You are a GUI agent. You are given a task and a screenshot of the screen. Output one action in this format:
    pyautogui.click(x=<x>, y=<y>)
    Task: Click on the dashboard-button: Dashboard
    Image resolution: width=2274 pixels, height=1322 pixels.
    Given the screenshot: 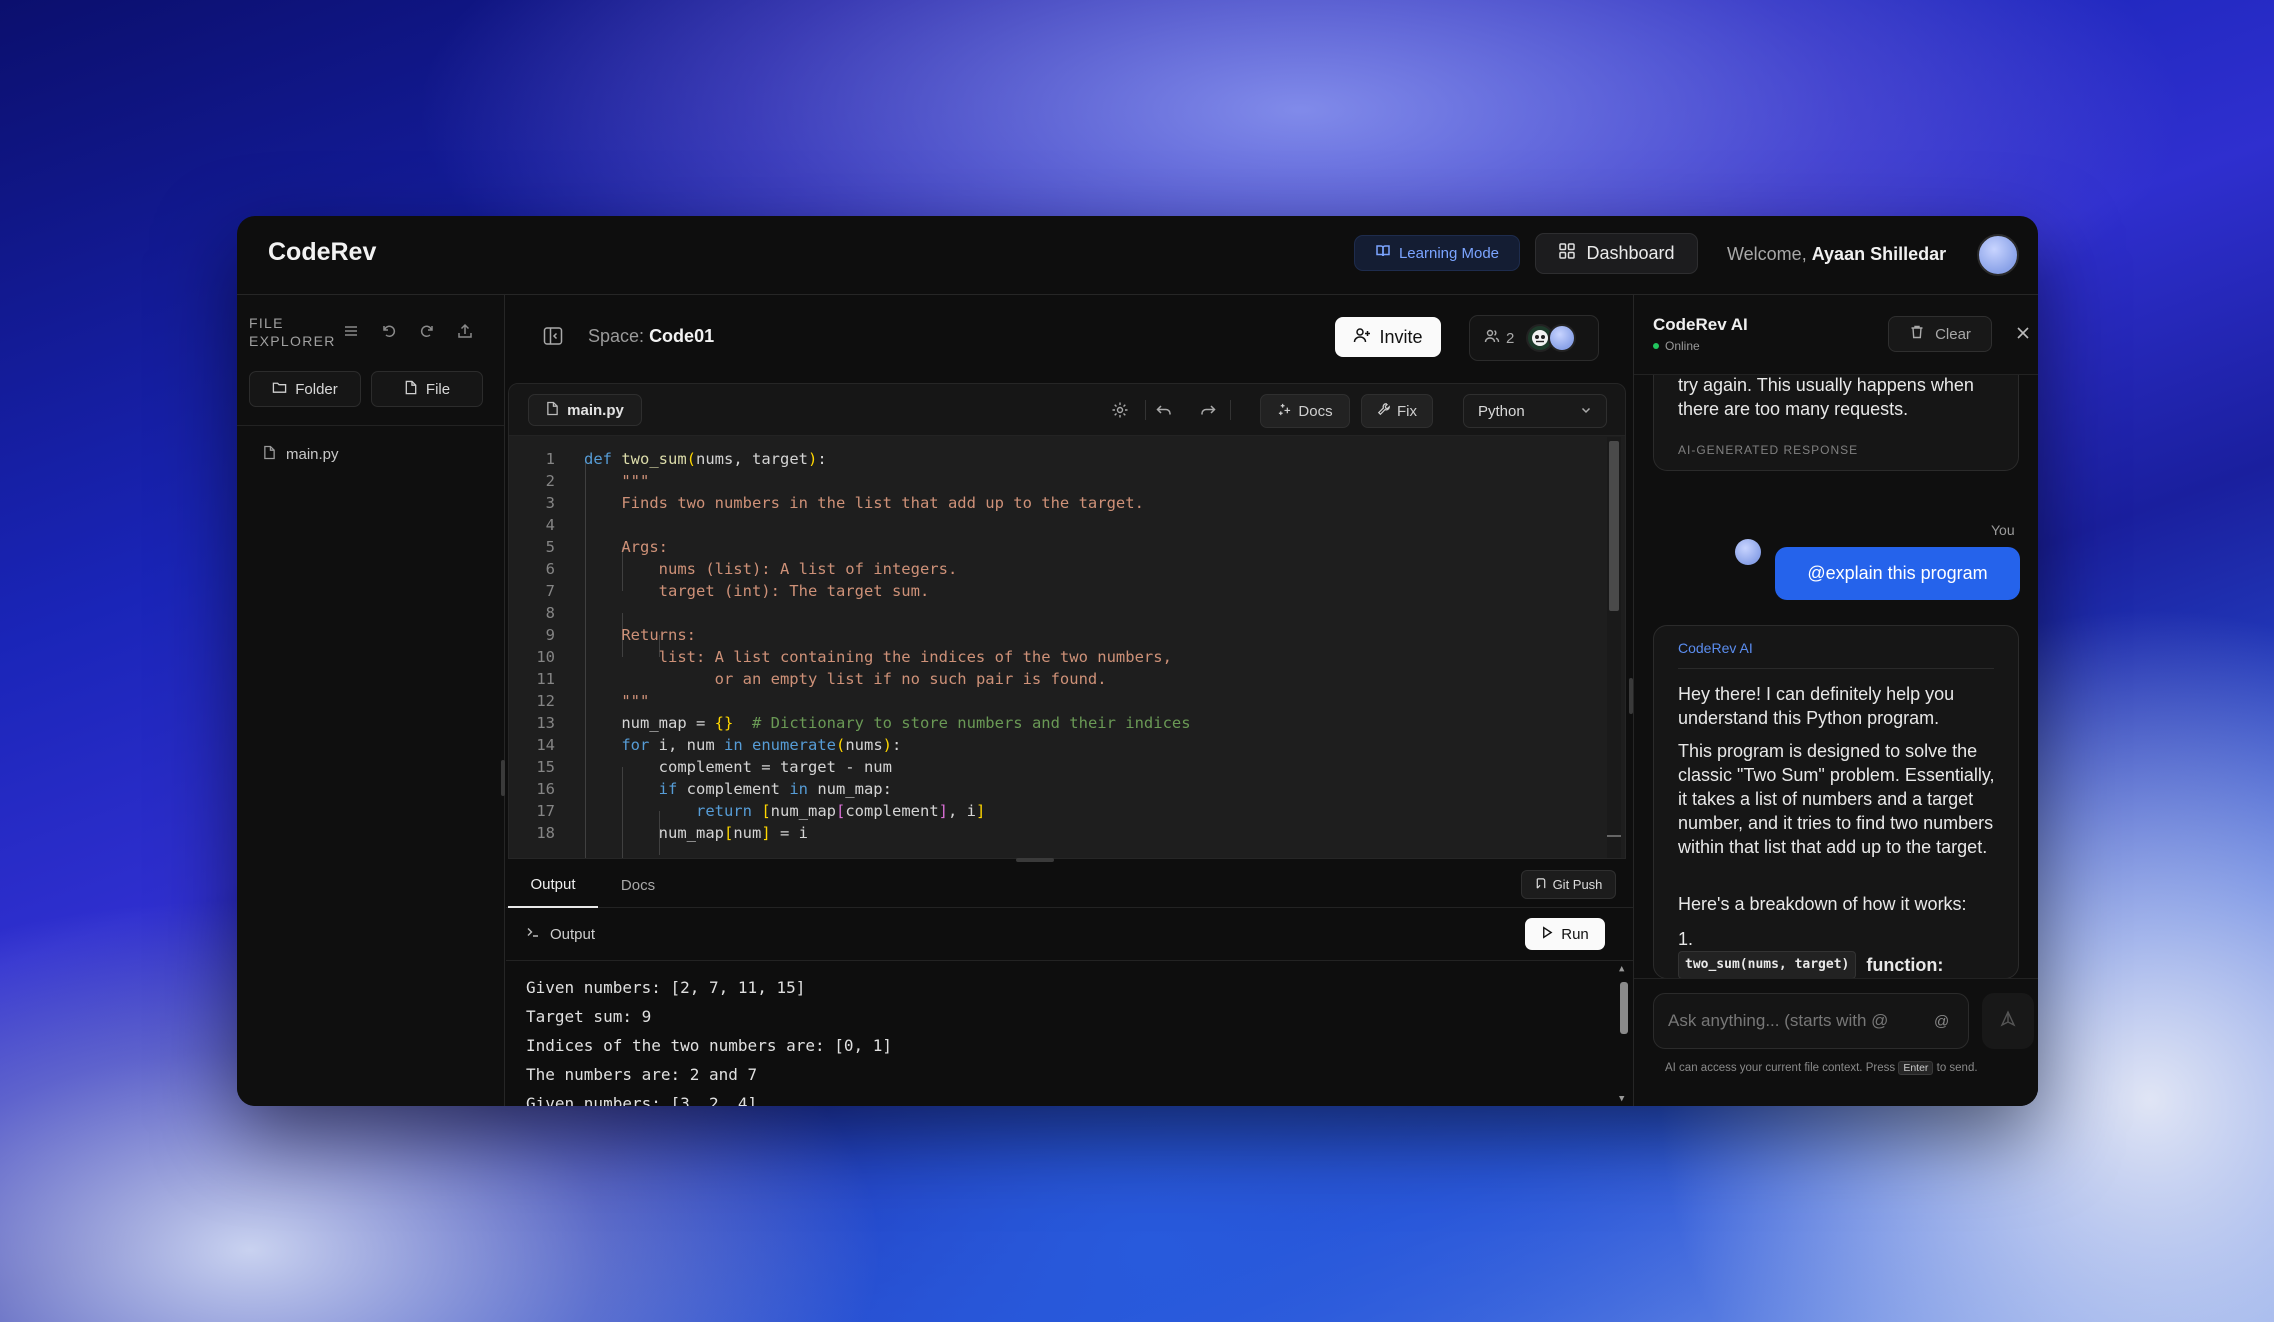 What is the action you would take?
    pyautogui.click(x=1616, y=253)
    